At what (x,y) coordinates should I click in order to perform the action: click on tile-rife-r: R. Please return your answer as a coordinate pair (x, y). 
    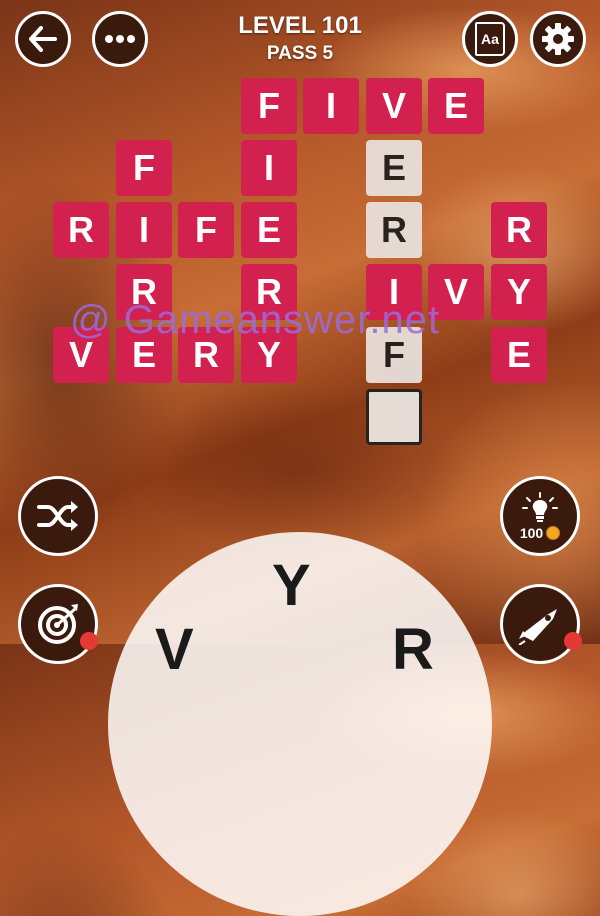
    Looking at the image, I should click on (81, 230).